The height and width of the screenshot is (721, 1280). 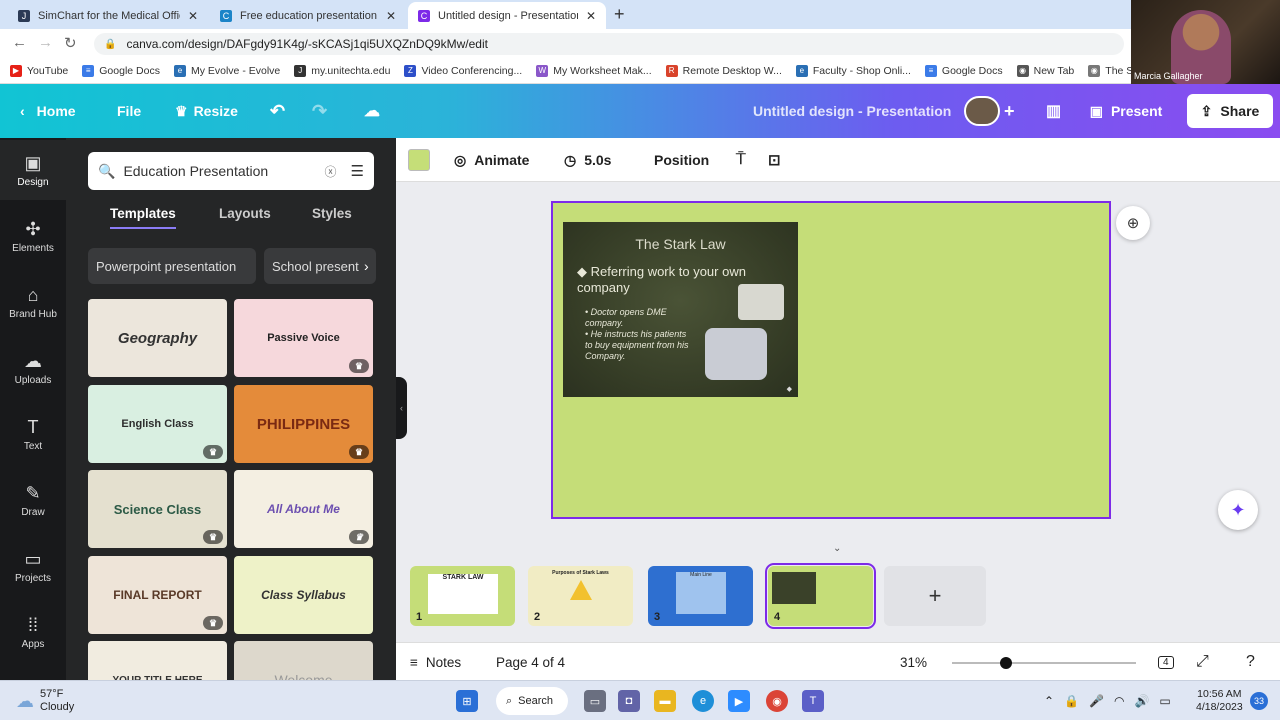 I want to click on template-class-syllabus: Class Syllabus, so click(x=303, y=595).